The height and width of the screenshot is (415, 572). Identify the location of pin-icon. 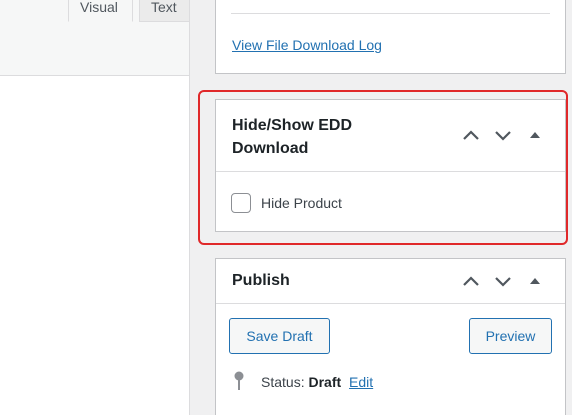
(239, 380).